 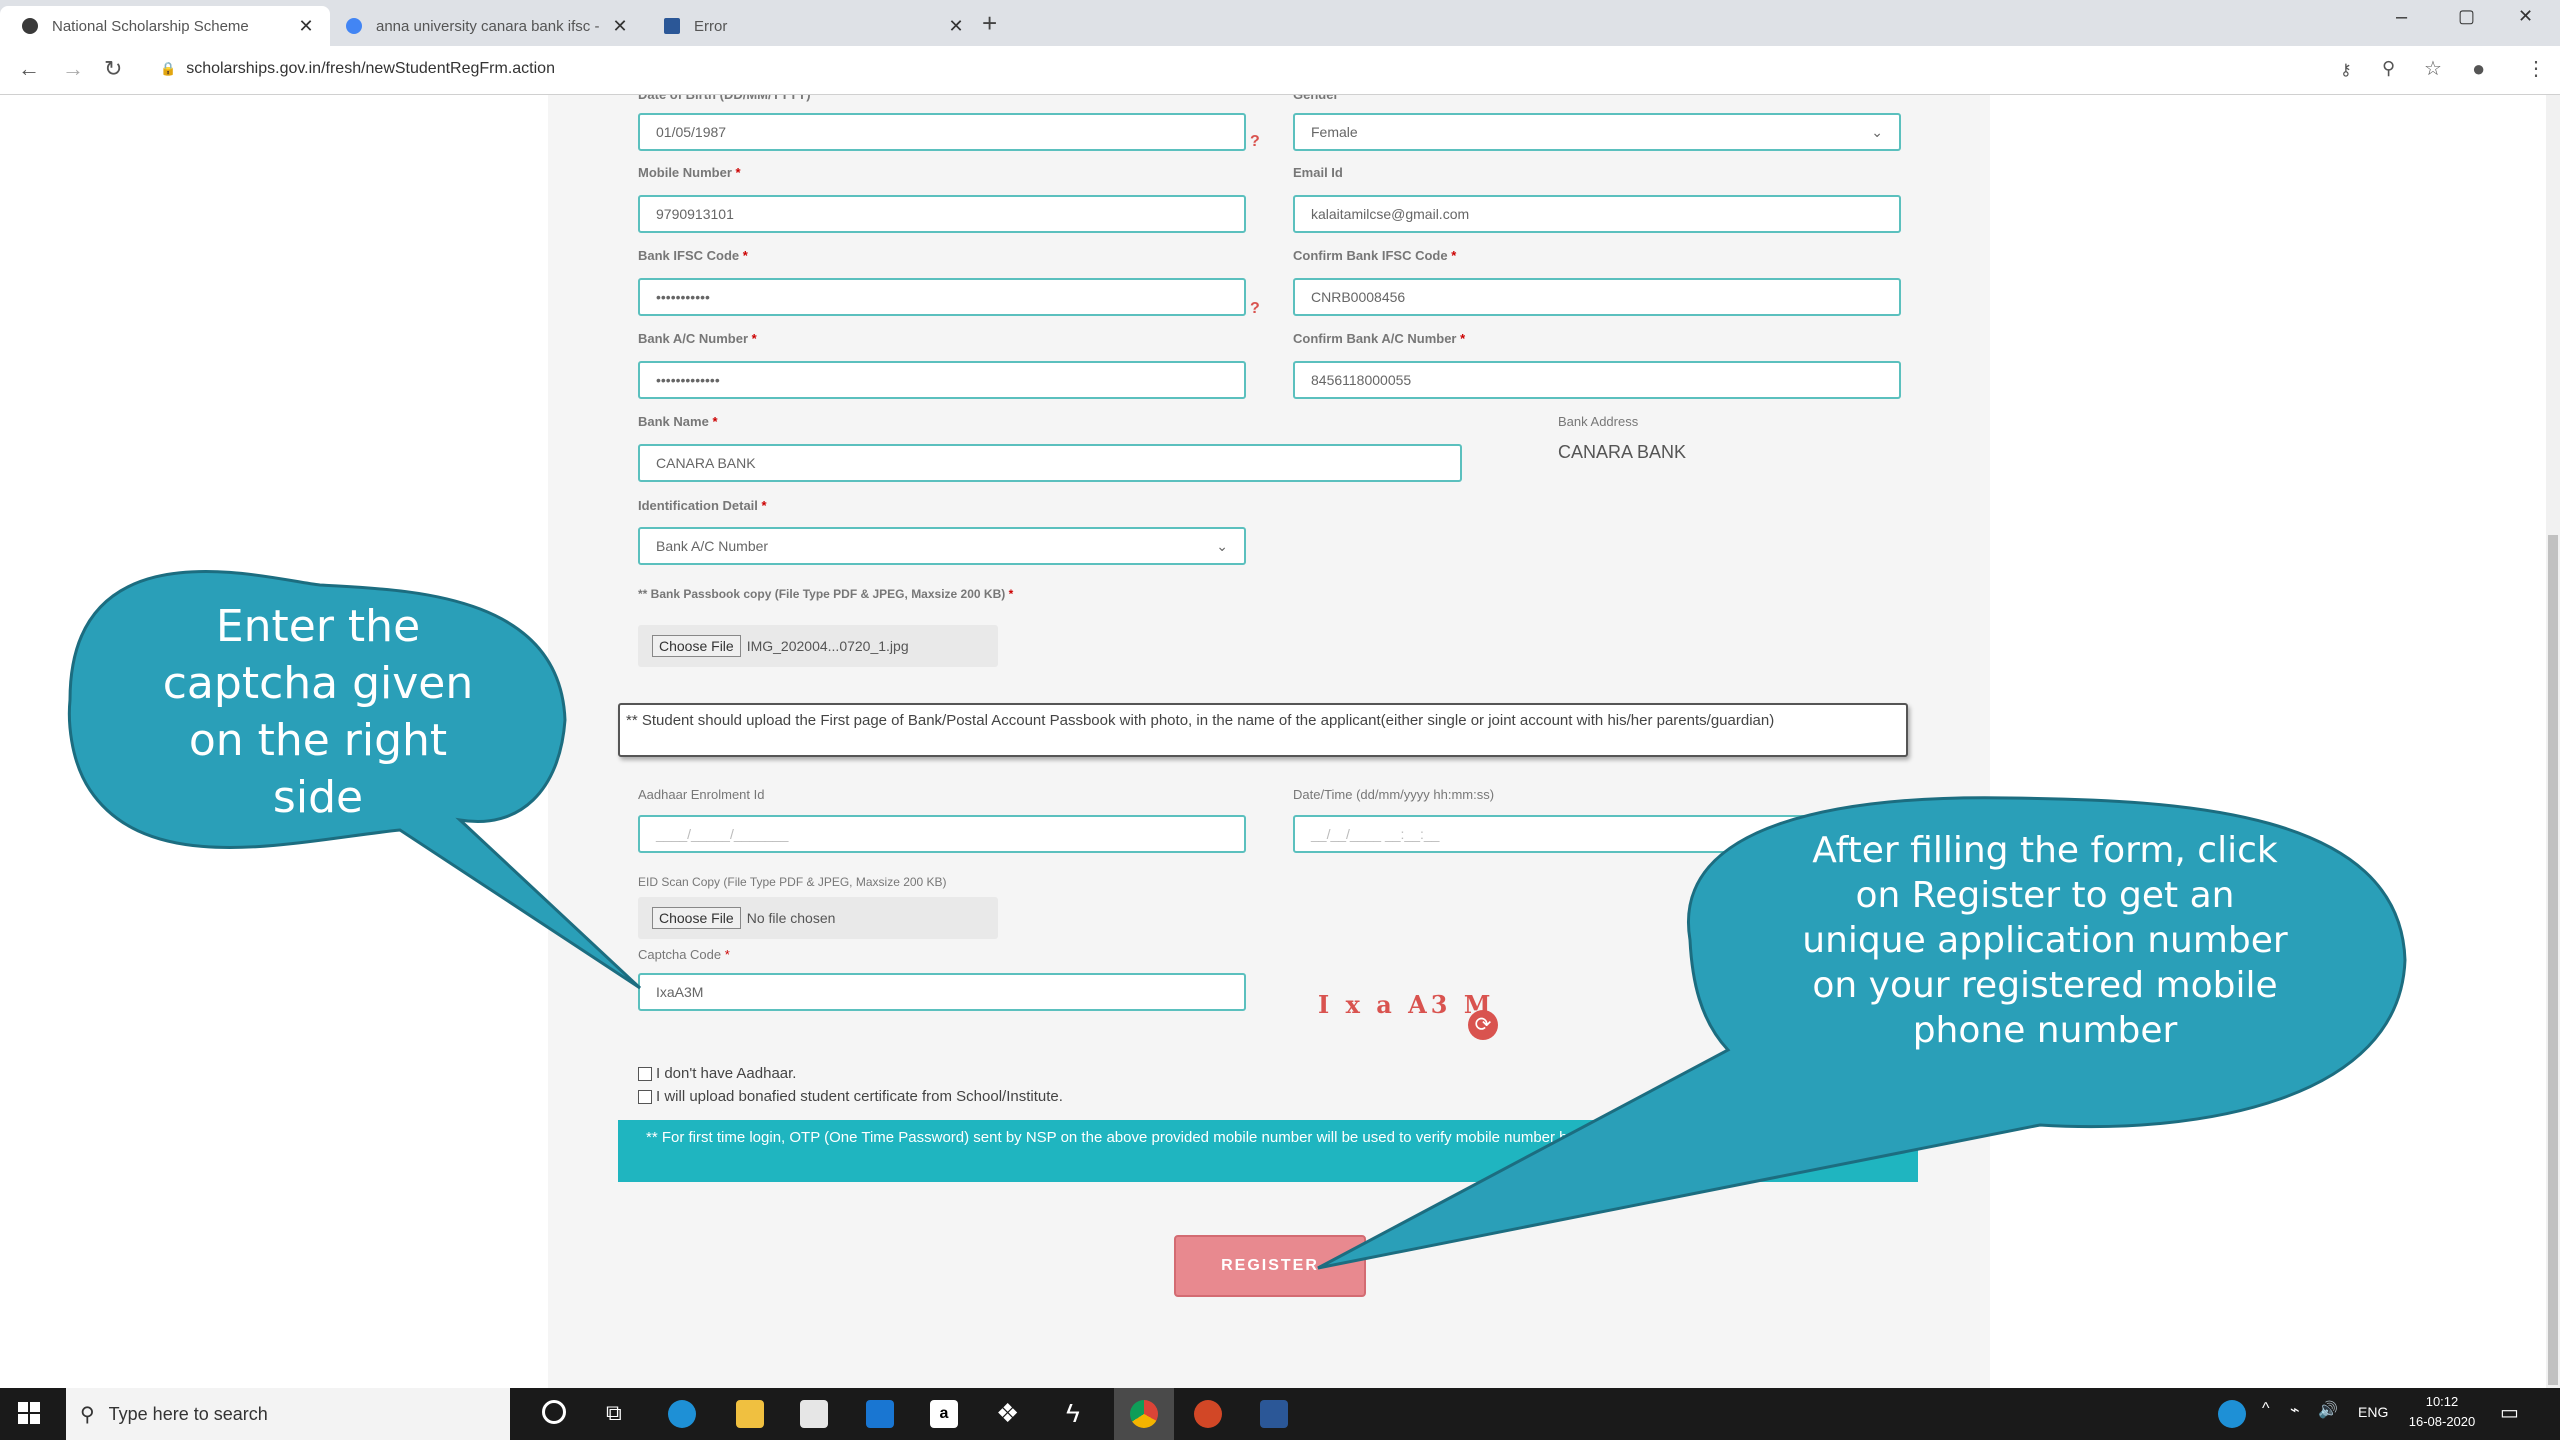 I want to click on search-icon: ⚲, so click(x=87, y=1414).